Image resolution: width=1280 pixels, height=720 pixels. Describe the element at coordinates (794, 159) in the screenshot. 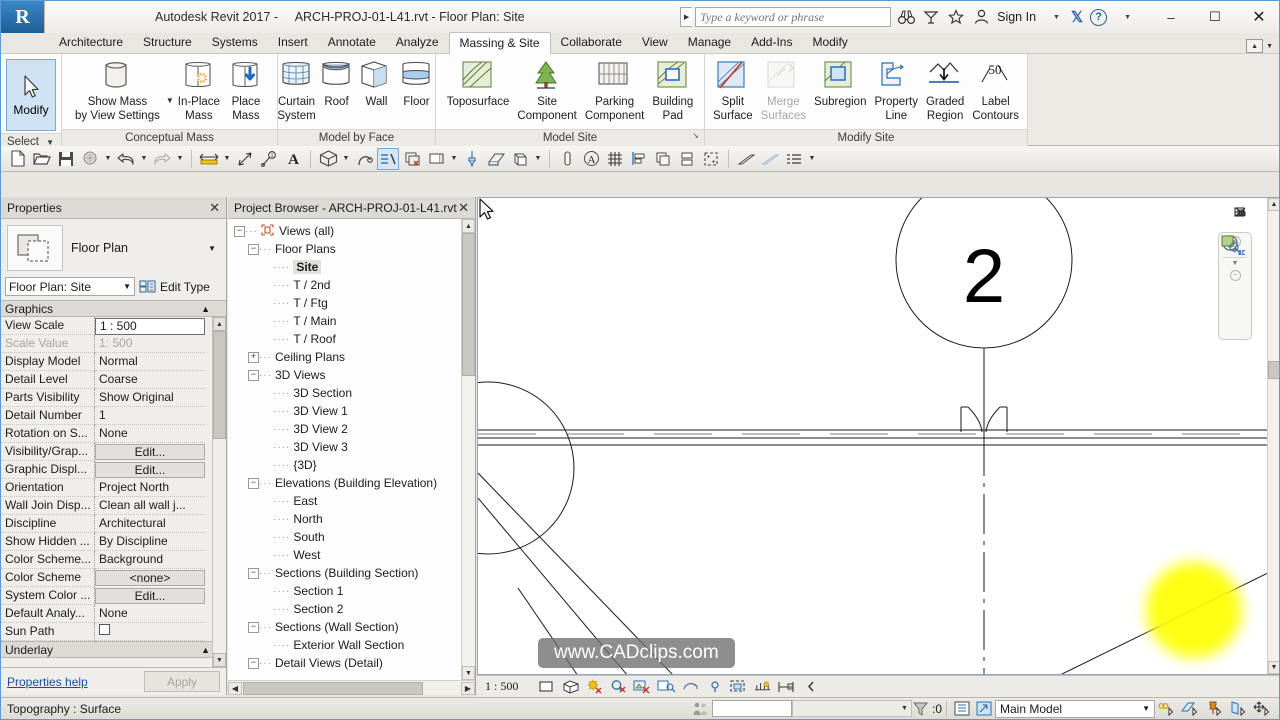

I see `list-icon` at that location.